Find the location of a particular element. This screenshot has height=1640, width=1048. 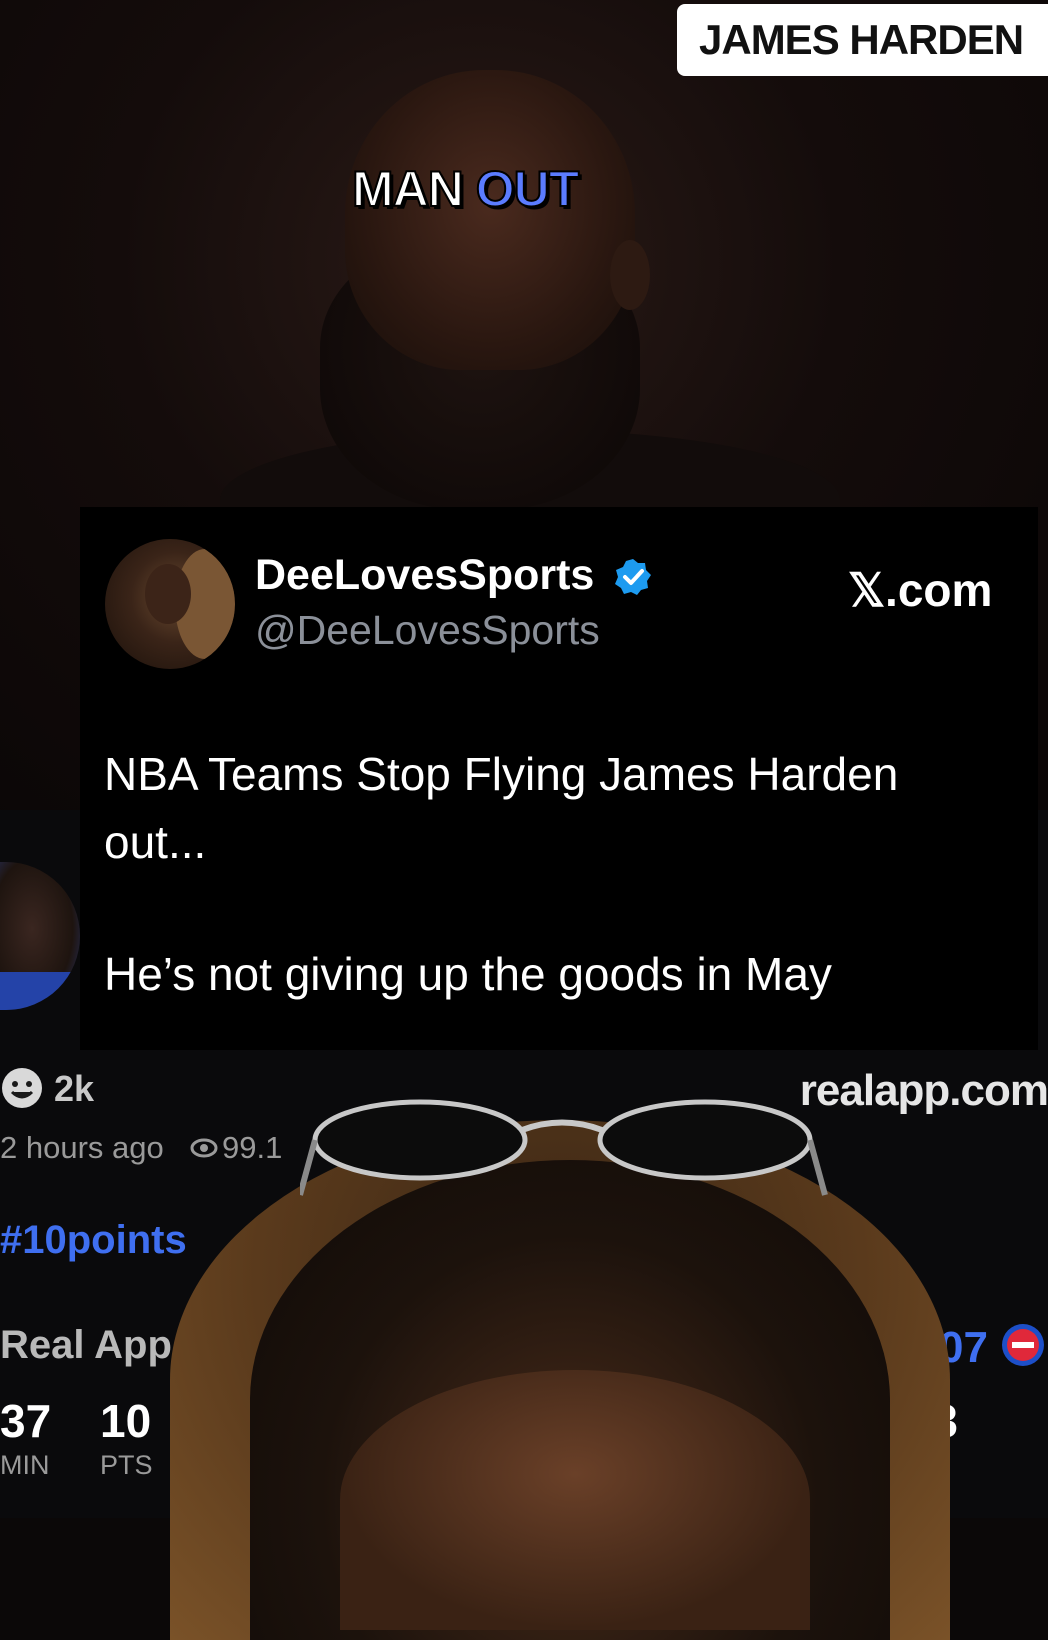

tweet-author-avatar is located at coordinates (170, 604).